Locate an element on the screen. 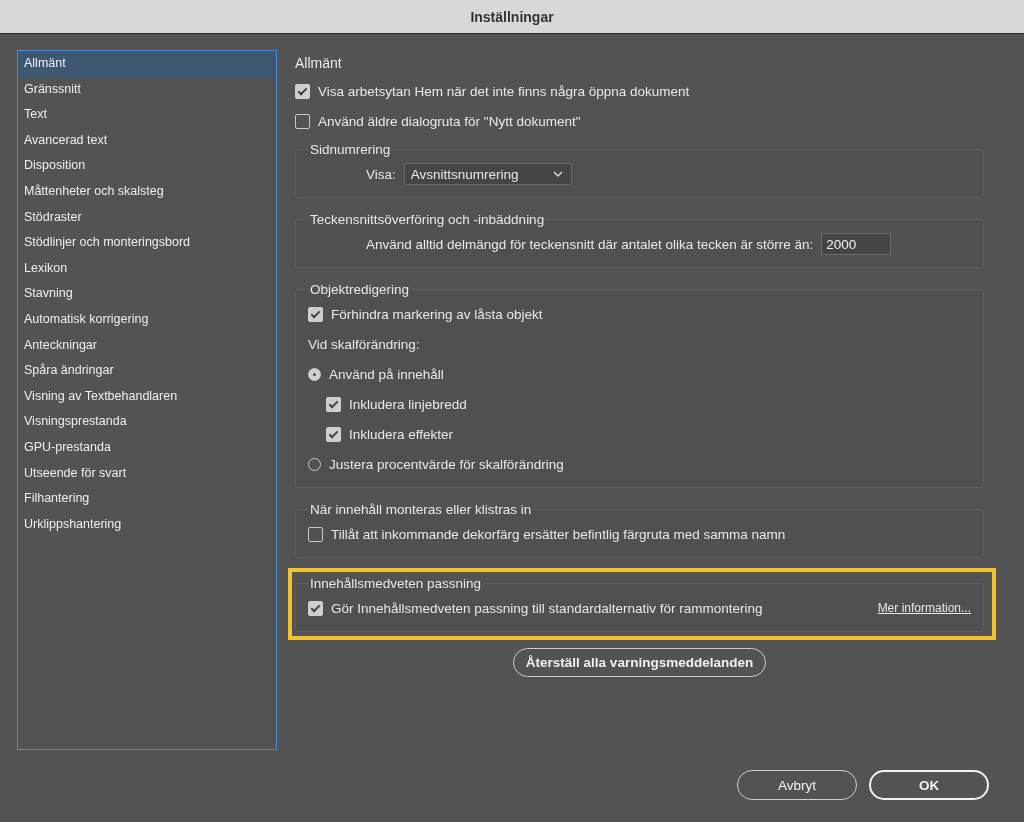  sidebar-item: Lexikon is located at coordinates (147, 268).